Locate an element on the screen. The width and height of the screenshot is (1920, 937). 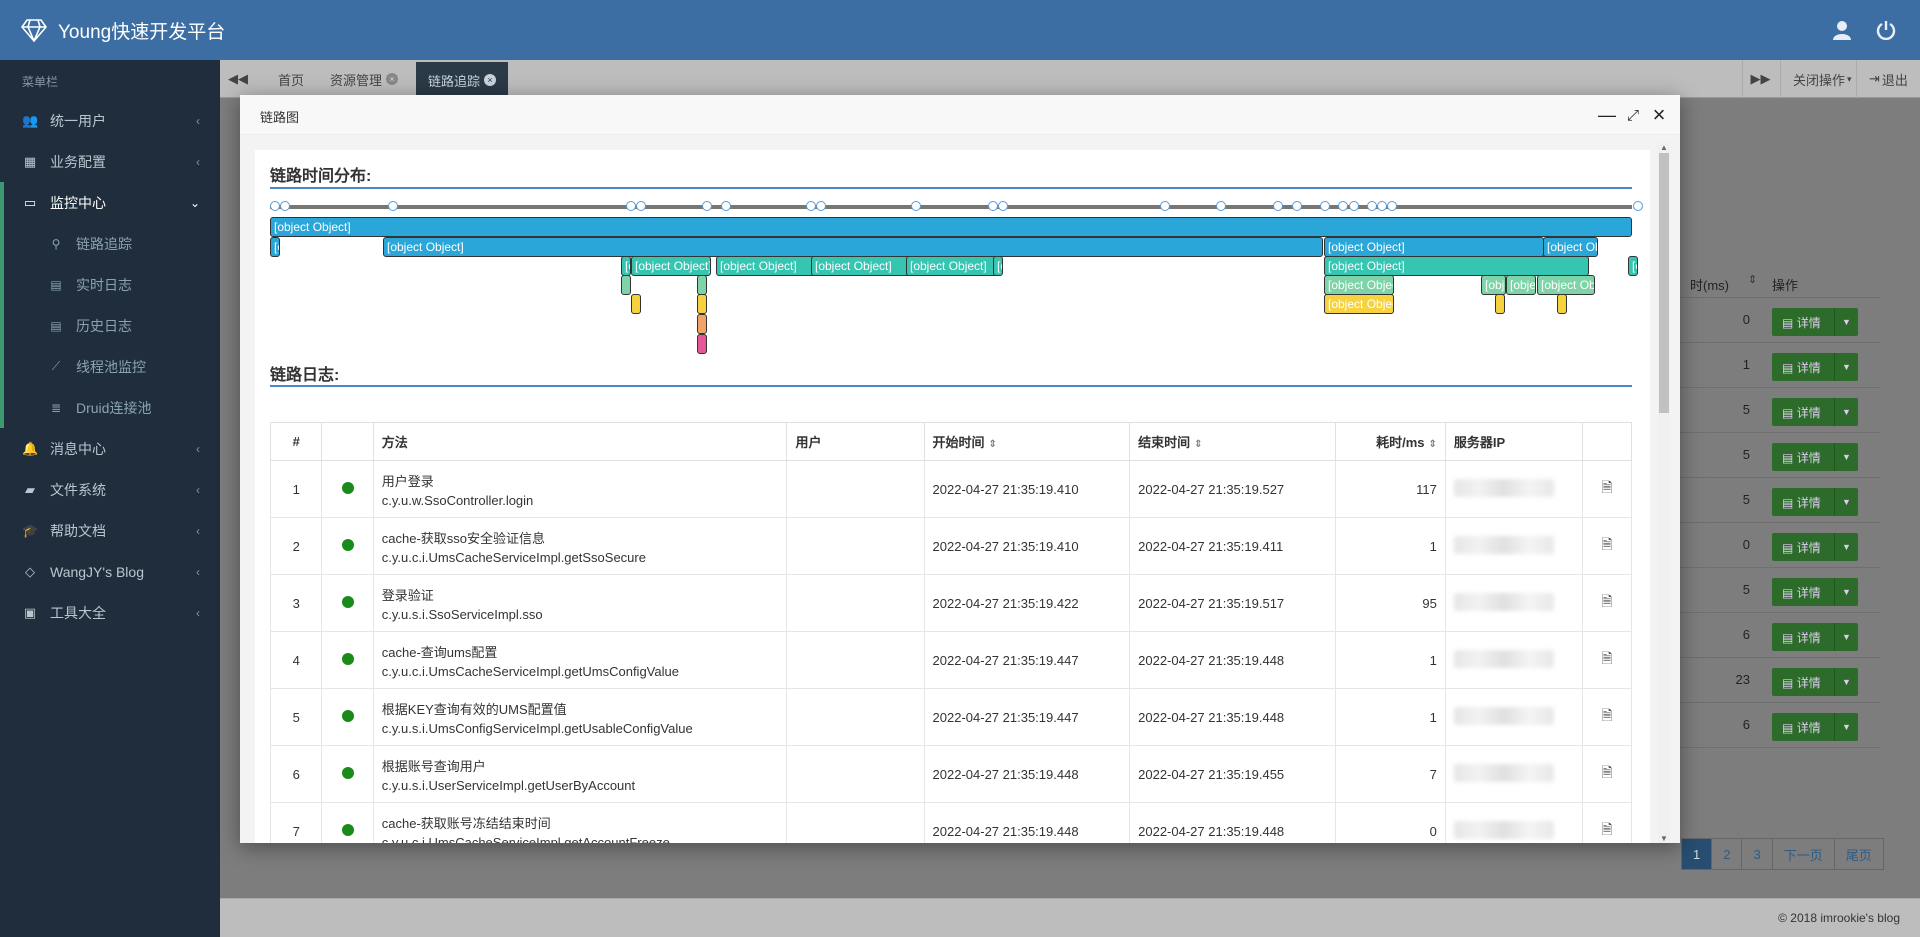
sidebar-item-monitor: ▭ 监控中心 ⌄ is located at coordinates (112, 202).